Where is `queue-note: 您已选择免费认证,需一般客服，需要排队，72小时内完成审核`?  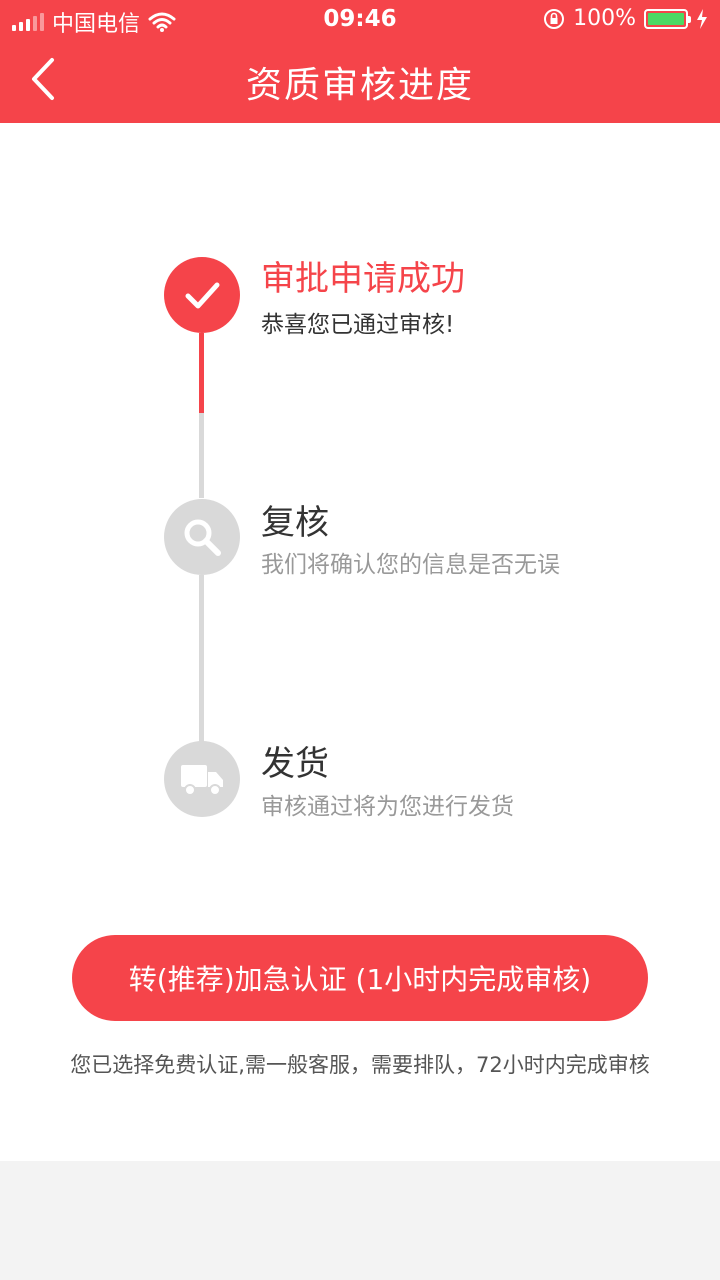
queue-note: 您已选择免费认证,需一般客服，需要排队，72小时内完成审核 is located at coordinates (360, 1065).